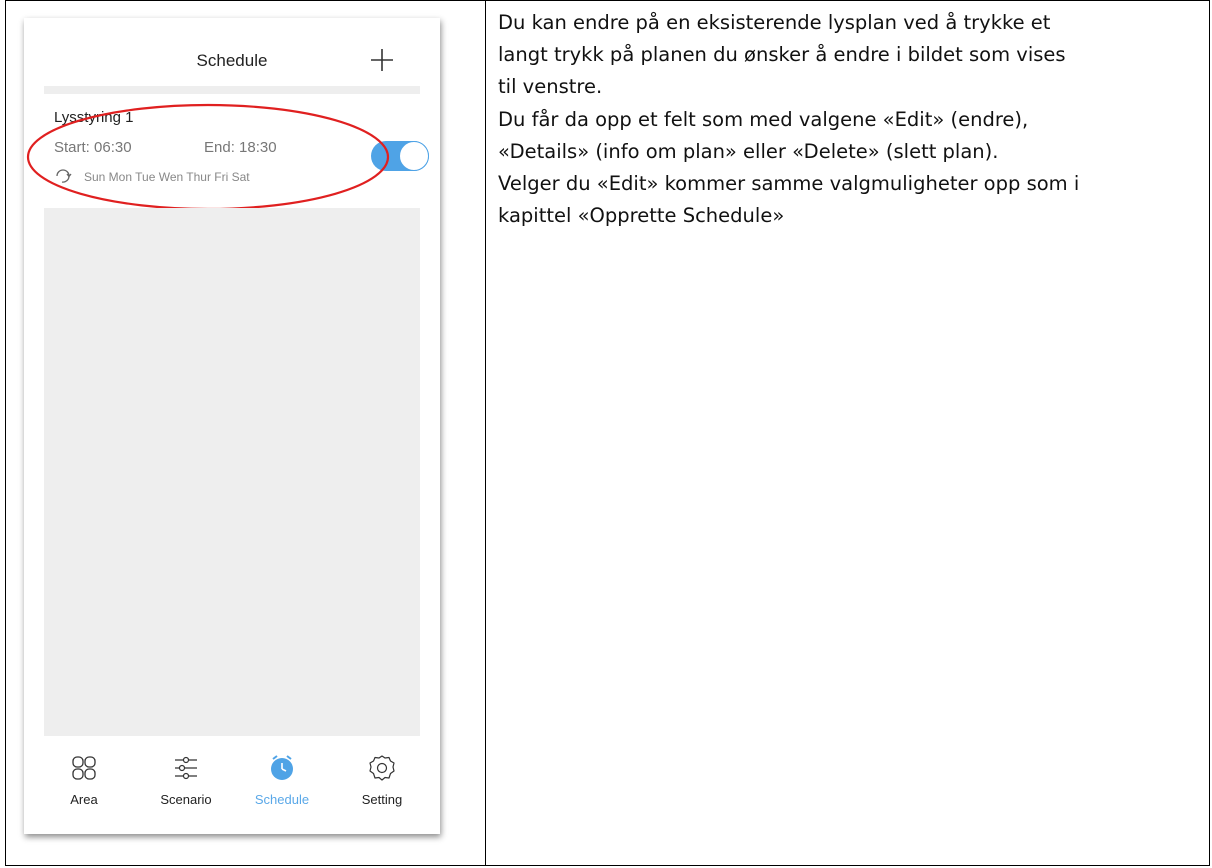 This screenshot has height=868, width=1212. Describe the element at coordinates (186, 768) in the screenshot. I see `sliders-icon` at that location.